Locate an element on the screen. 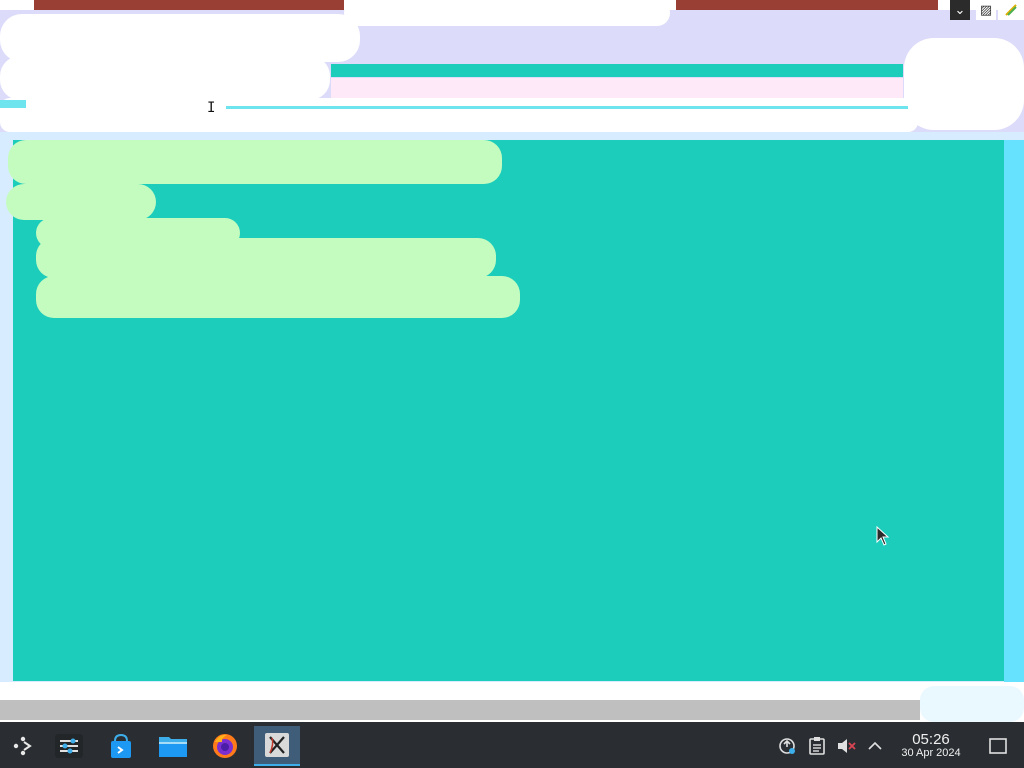 This screenshot has height=768, width=1024. discover-store-icon is located at coordinates (121, 746).